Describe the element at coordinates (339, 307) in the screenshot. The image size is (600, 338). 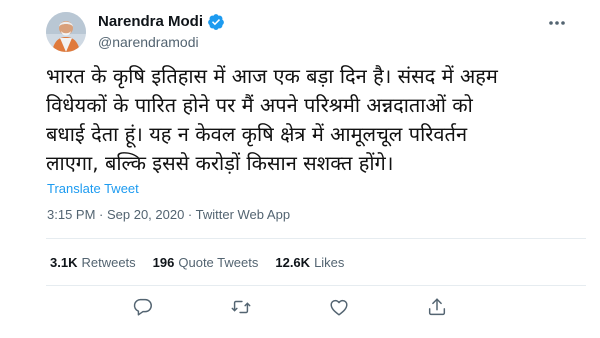
I see `like-icon` at that location.